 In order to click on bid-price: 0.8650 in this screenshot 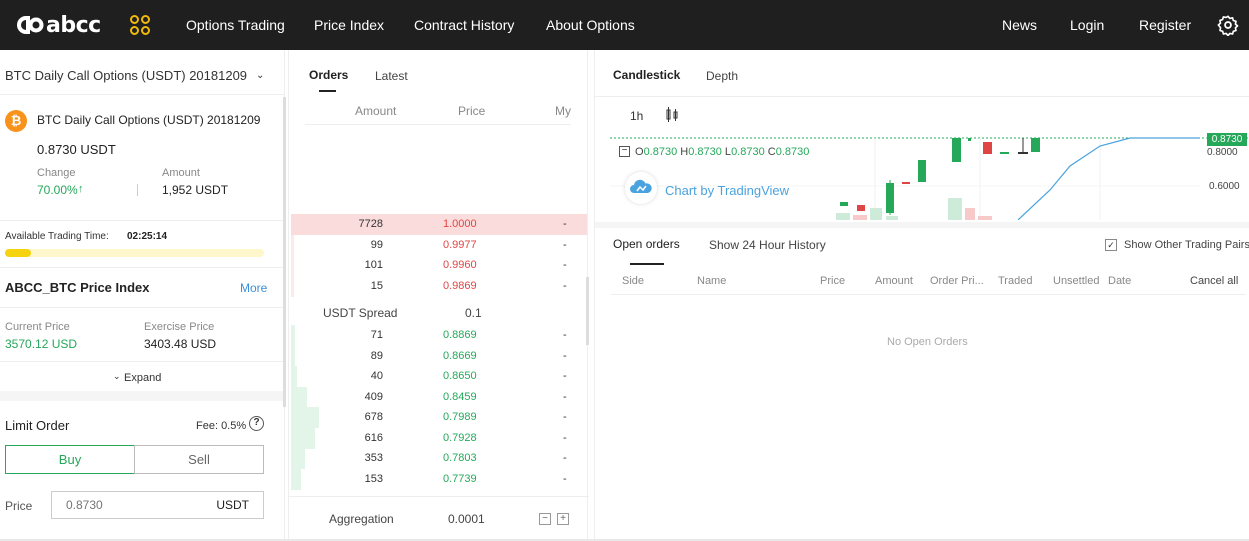, I will do `click(460, 376)`.